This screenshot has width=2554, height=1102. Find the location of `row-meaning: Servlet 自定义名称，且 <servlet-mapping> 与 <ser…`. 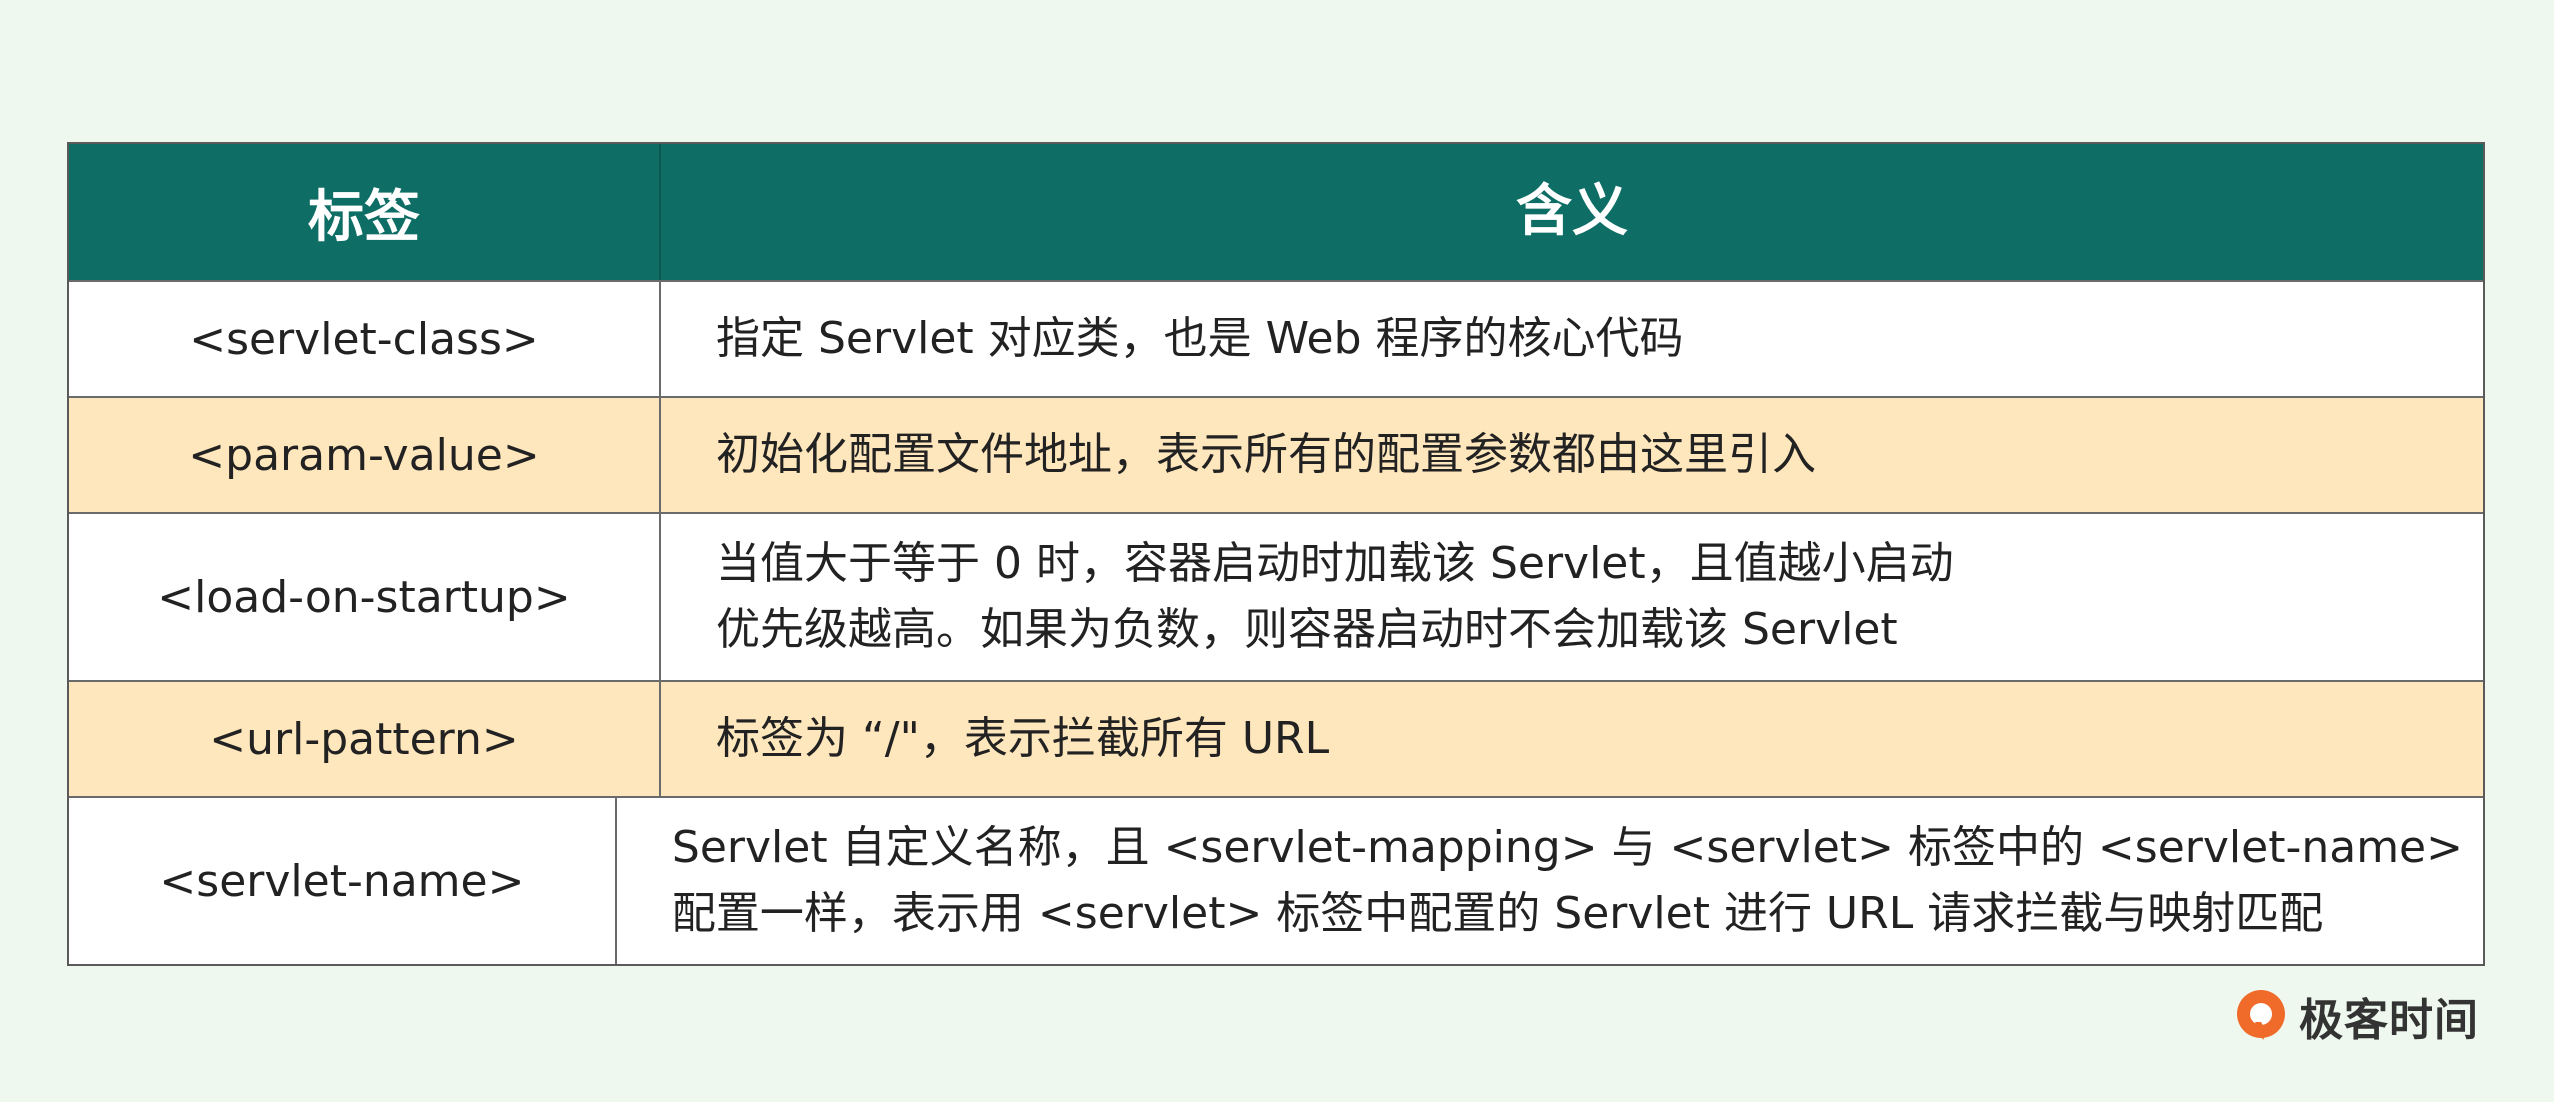

row-meaning: Servlet 自定义名称，且 <servlet-mapping> 与 <ser… is located at coordinates (1550, 881).